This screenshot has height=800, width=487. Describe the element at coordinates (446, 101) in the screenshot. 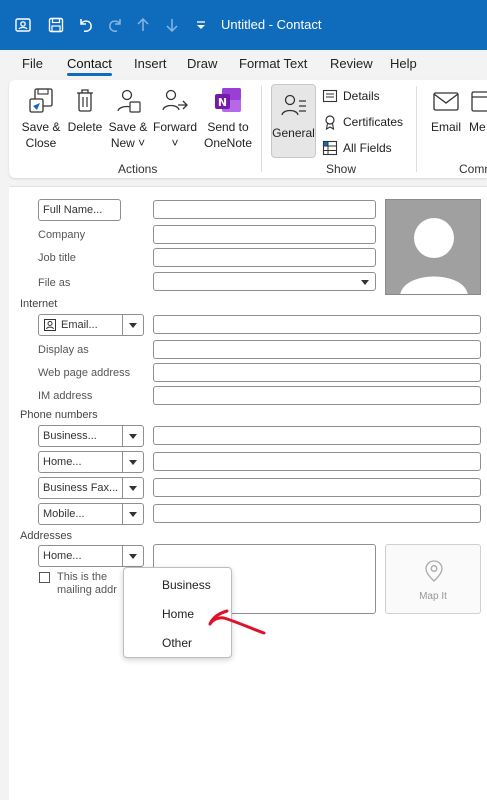

I see `envelope-icon` at that location.